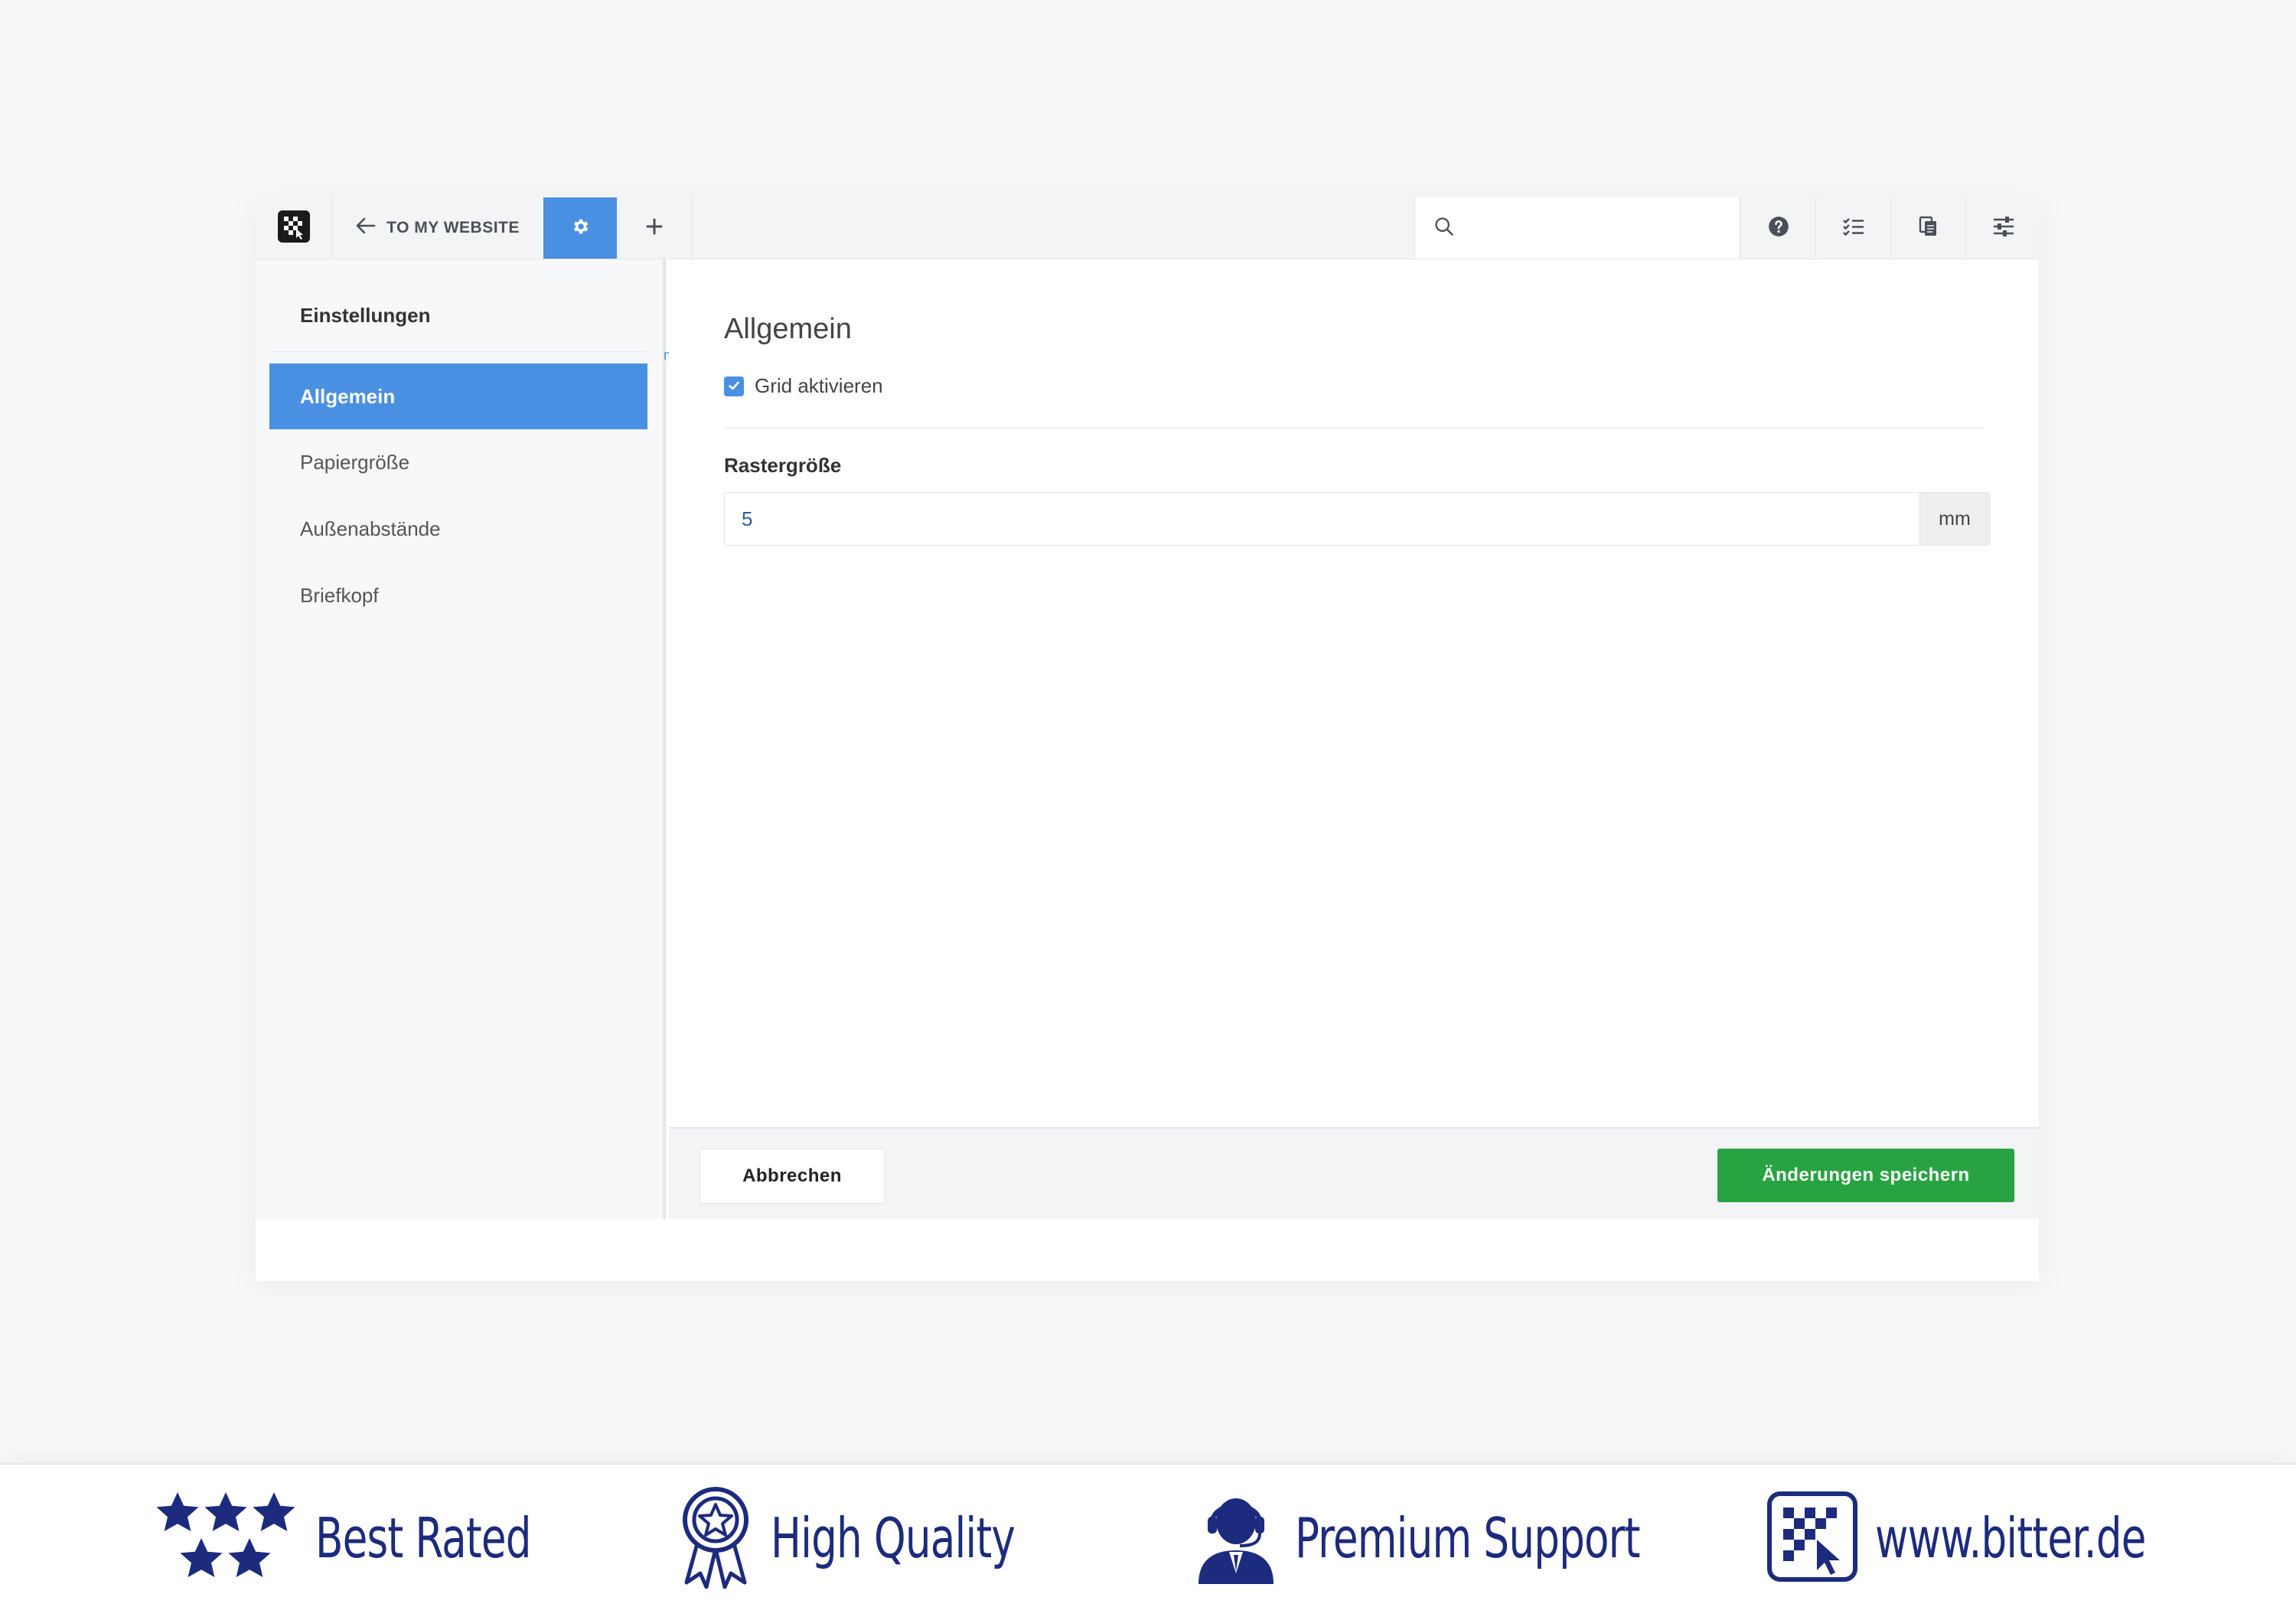 The height and width of the screenshot is (1607, 2296). What do you see at coordinates (1467, 1538) in the screenshot?
I see `badge-text: Premium Support` at bounding box center [1467, 1538].